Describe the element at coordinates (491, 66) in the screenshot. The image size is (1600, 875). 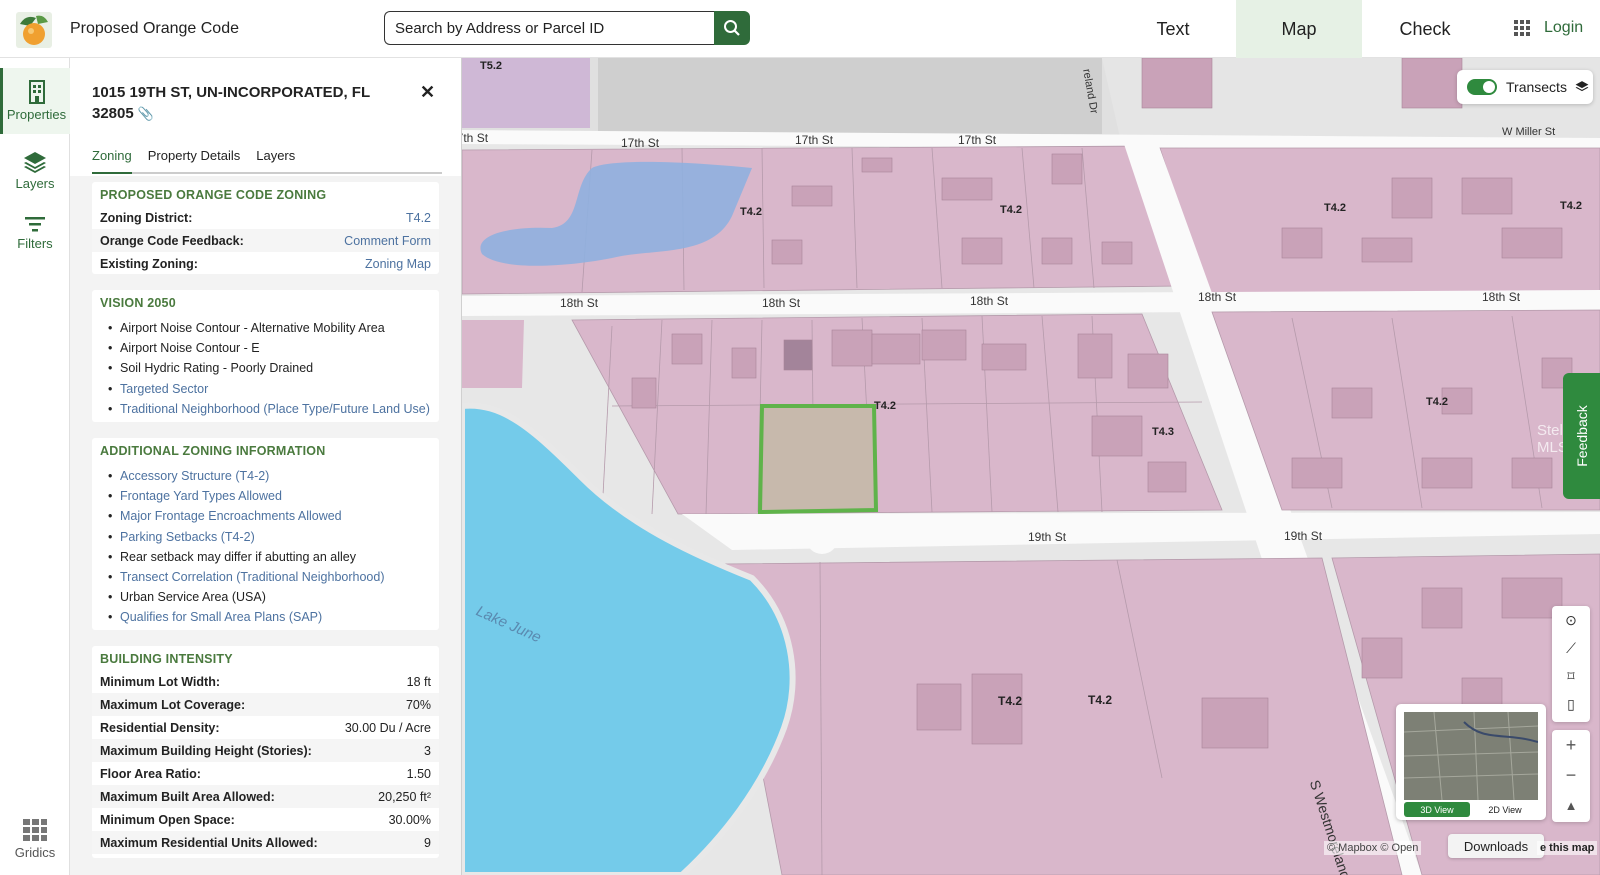
I see `zone-label: T5.2` at that location.